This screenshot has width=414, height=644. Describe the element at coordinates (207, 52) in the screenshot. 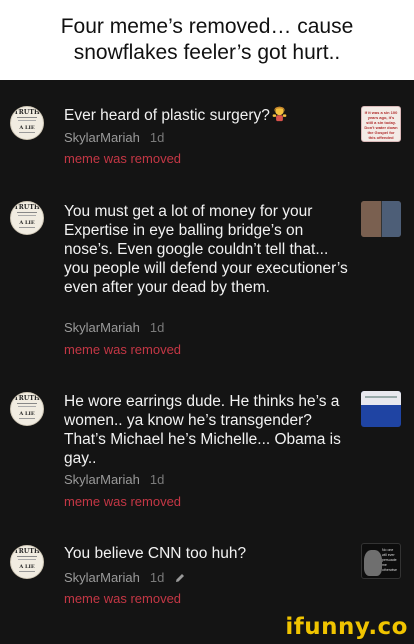

I see `caption-line-2: snowflakes feeler’s got hurt..` at that location.